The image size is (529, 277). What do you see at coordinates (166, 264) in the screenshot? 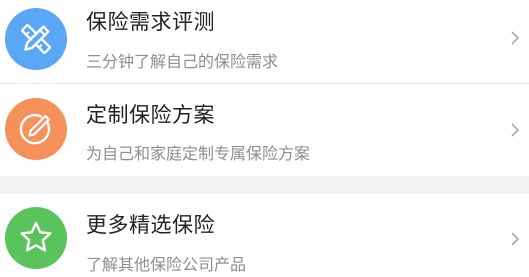
I see `item-subtitle: 了解其他保险公司产品` at bounding box center [166, 264].